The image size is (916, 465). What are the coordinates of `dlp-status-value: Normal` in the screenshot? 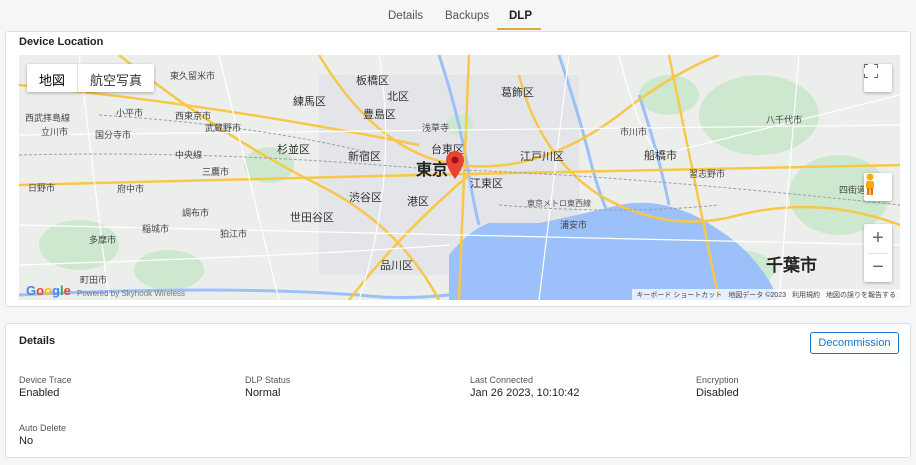 It's located at (263, 393).